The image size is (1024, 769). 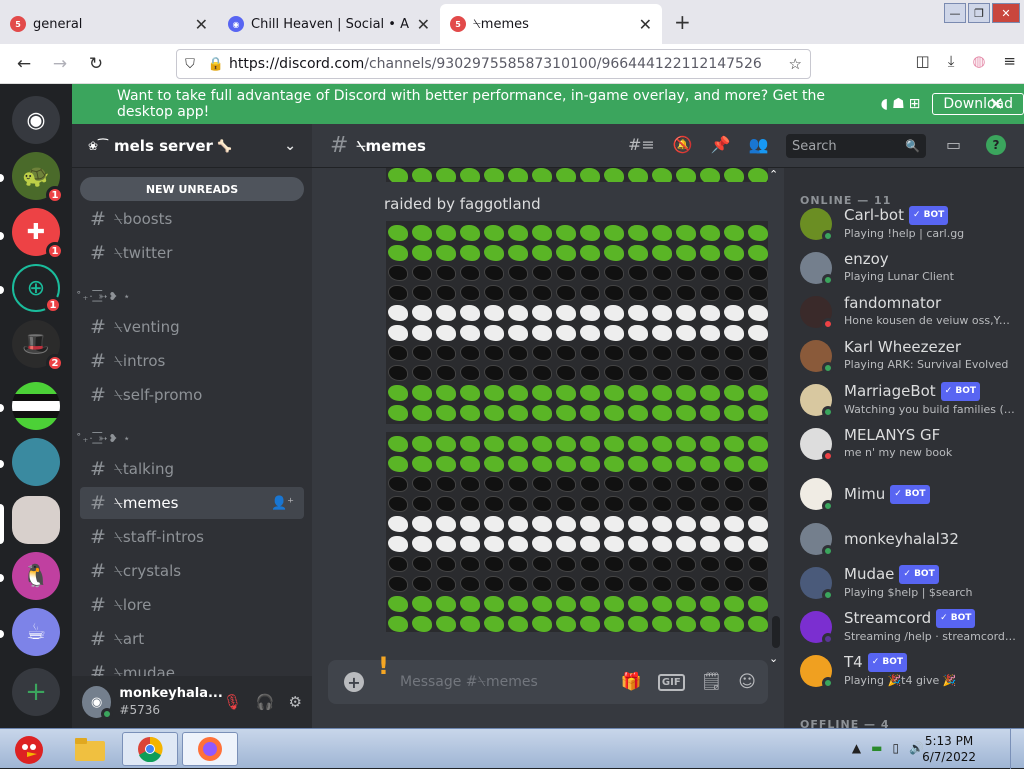 What do you see at coordinates (192, 327) in the screenshot?
I see `channel-venting: # ⍀venting` at bounding box center [192, 327].